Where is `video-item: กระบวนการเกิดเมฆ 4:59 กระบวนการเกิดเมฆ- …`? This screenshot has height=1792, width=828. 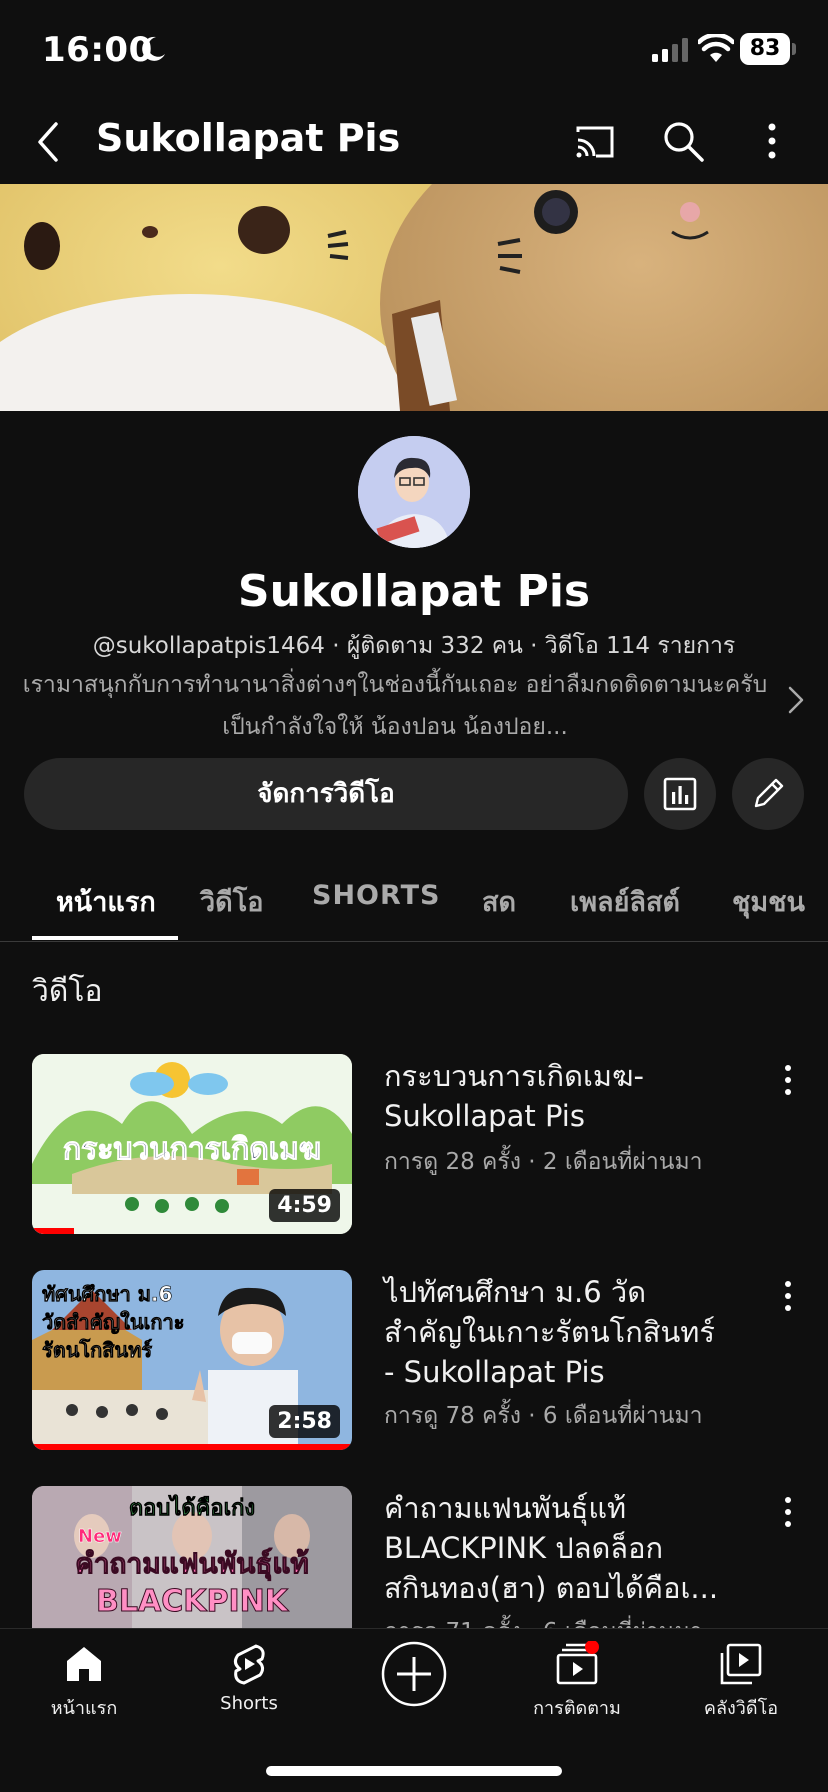
video-item: กระบวนการเกิดเมฆ 4:59 กระบวนการเกิดเมฆ- … is located at coordinates (414, 1149).